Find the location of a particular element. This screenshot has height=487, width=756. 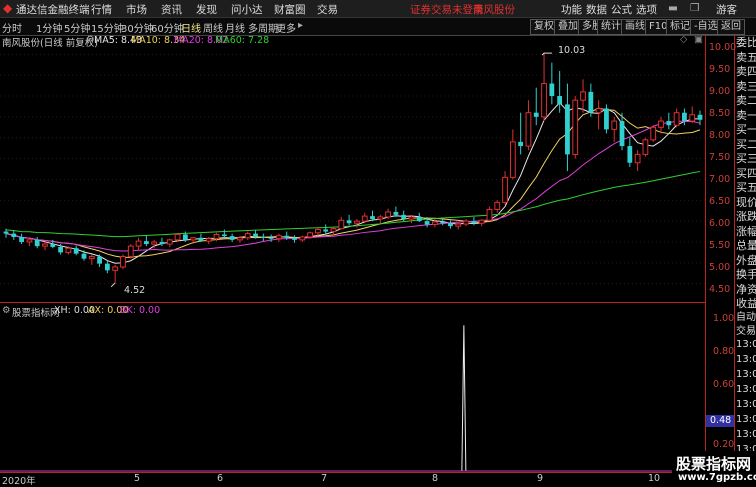

x-tick: 8 is located at coordinates (435, 478).